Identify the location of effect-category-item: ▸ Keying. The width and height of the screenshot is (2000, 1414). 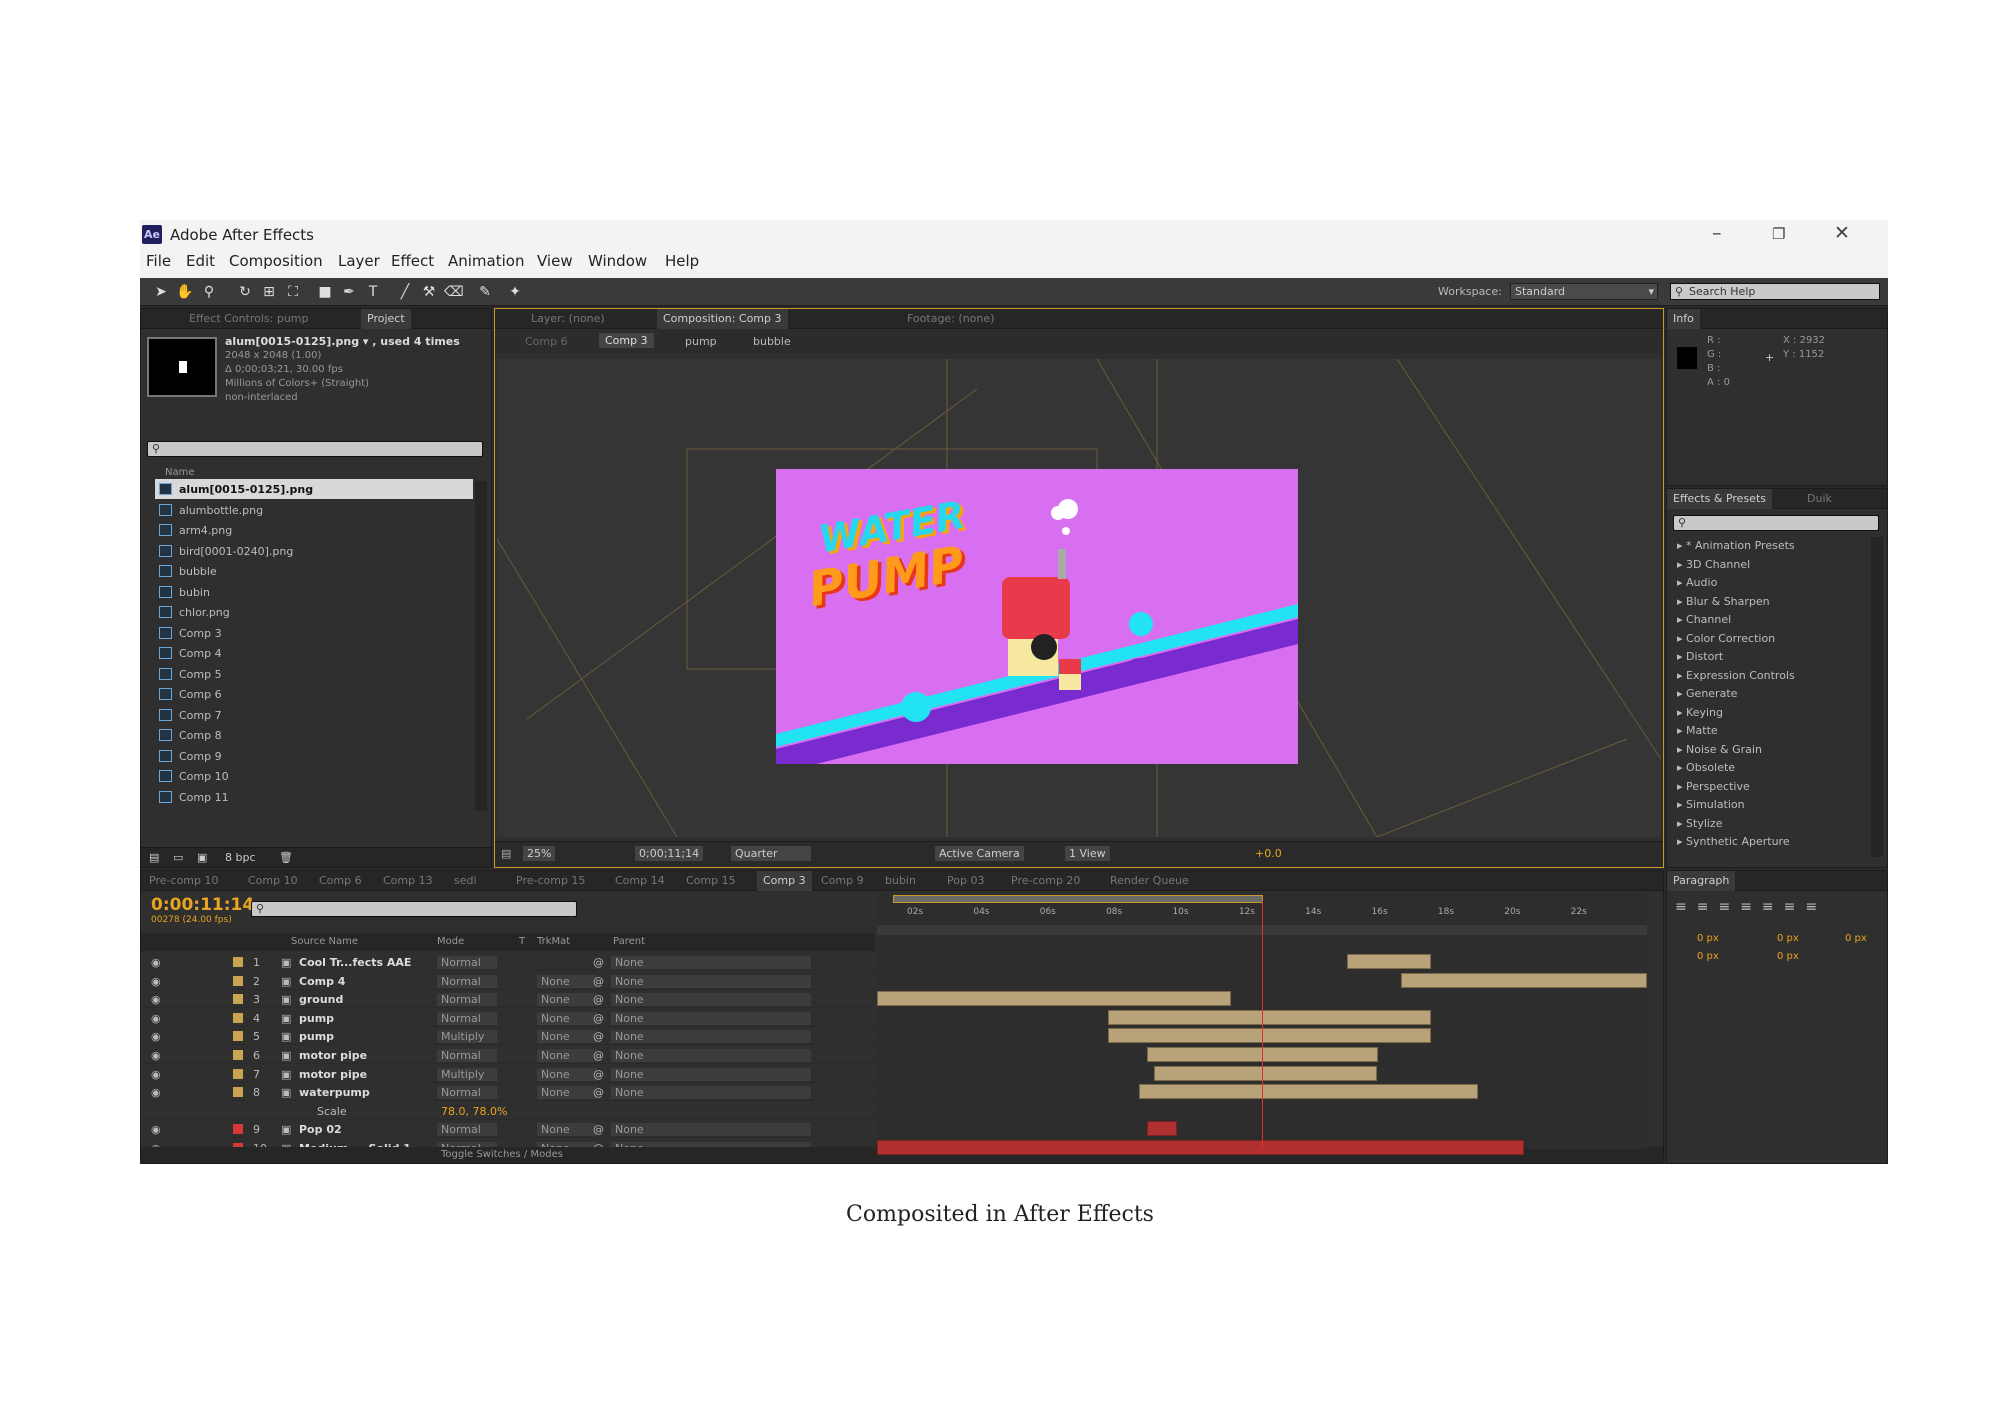
(1770, 714).